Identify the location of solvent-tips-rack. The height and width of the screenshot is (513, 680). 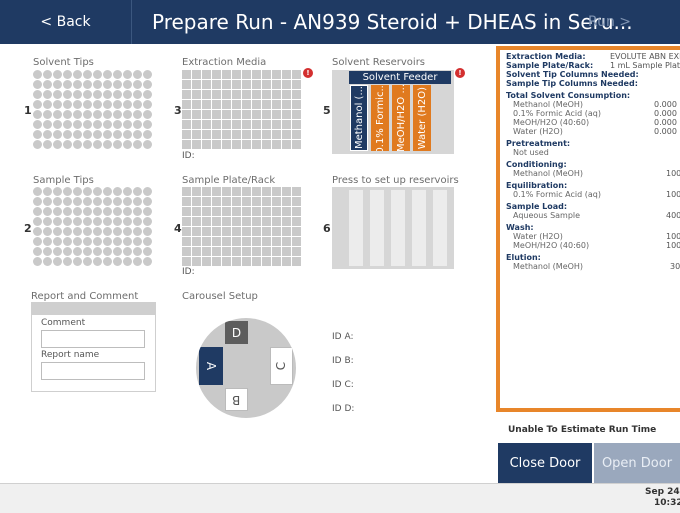
(92, 109).